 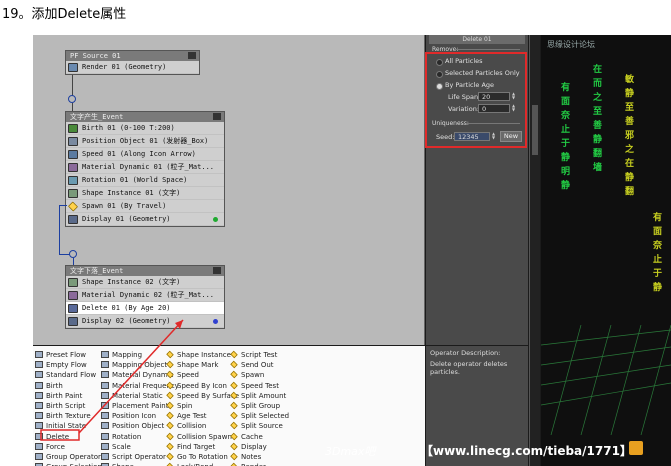 What do you see at coordinates (132, 56) in the screenshot?
I see `render-event-title: PF Source 01` at bounding box center [132, 56].